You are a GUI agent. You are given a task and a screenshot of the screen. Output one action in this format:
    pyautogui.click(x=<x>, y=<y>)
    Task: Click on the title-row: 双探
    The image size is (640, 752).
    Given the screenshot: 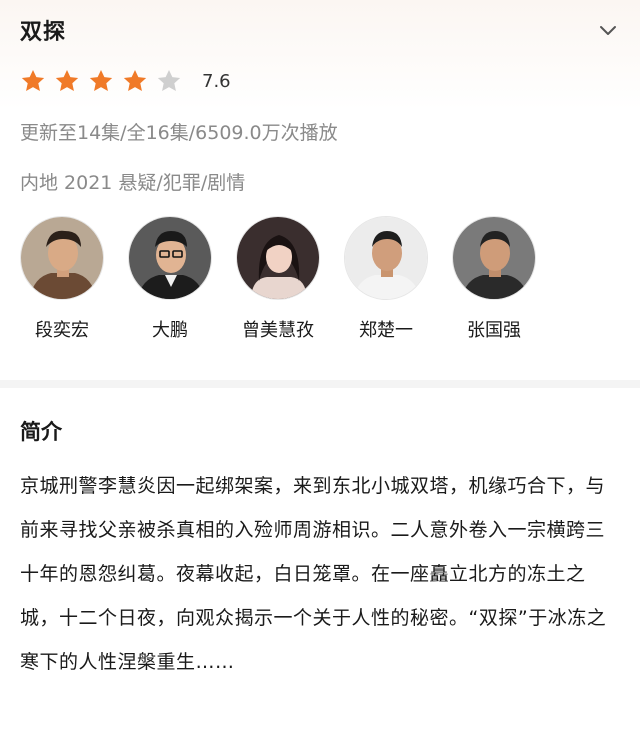 What is the action you would take?
    pyautogui.click(x=320, y=30)
    